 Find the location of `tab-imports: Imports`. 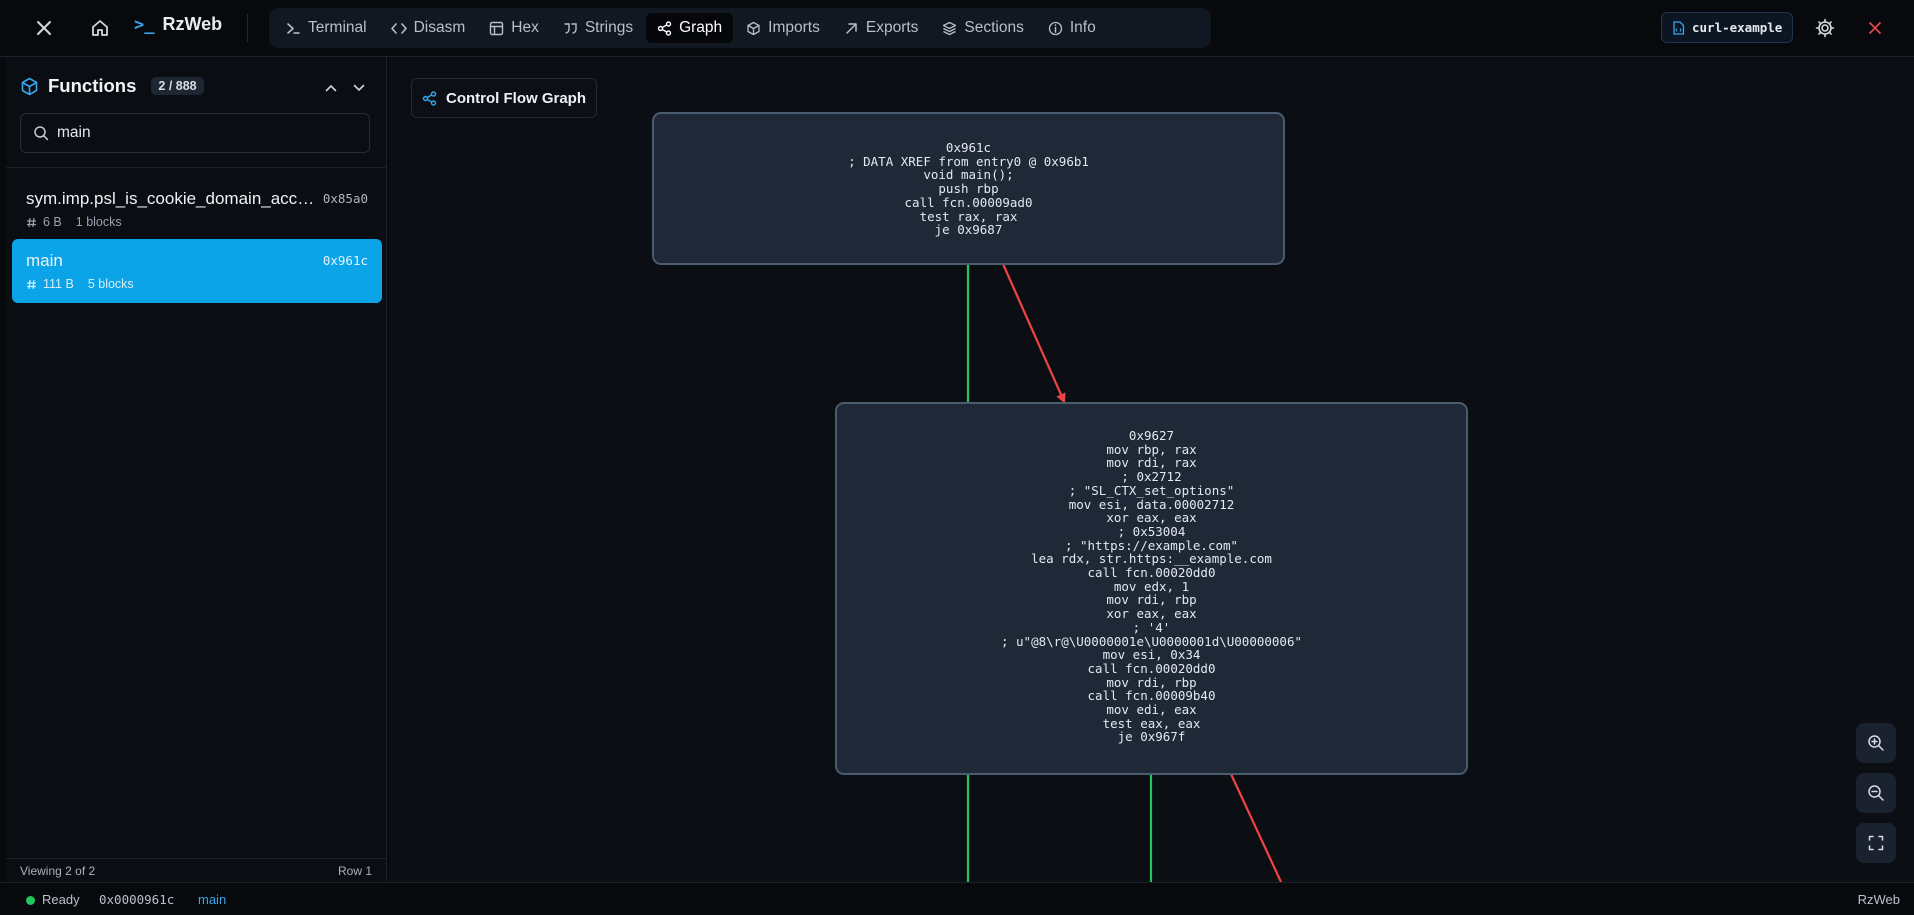

tab-imports: Imports is located at coordinates (783, 28).